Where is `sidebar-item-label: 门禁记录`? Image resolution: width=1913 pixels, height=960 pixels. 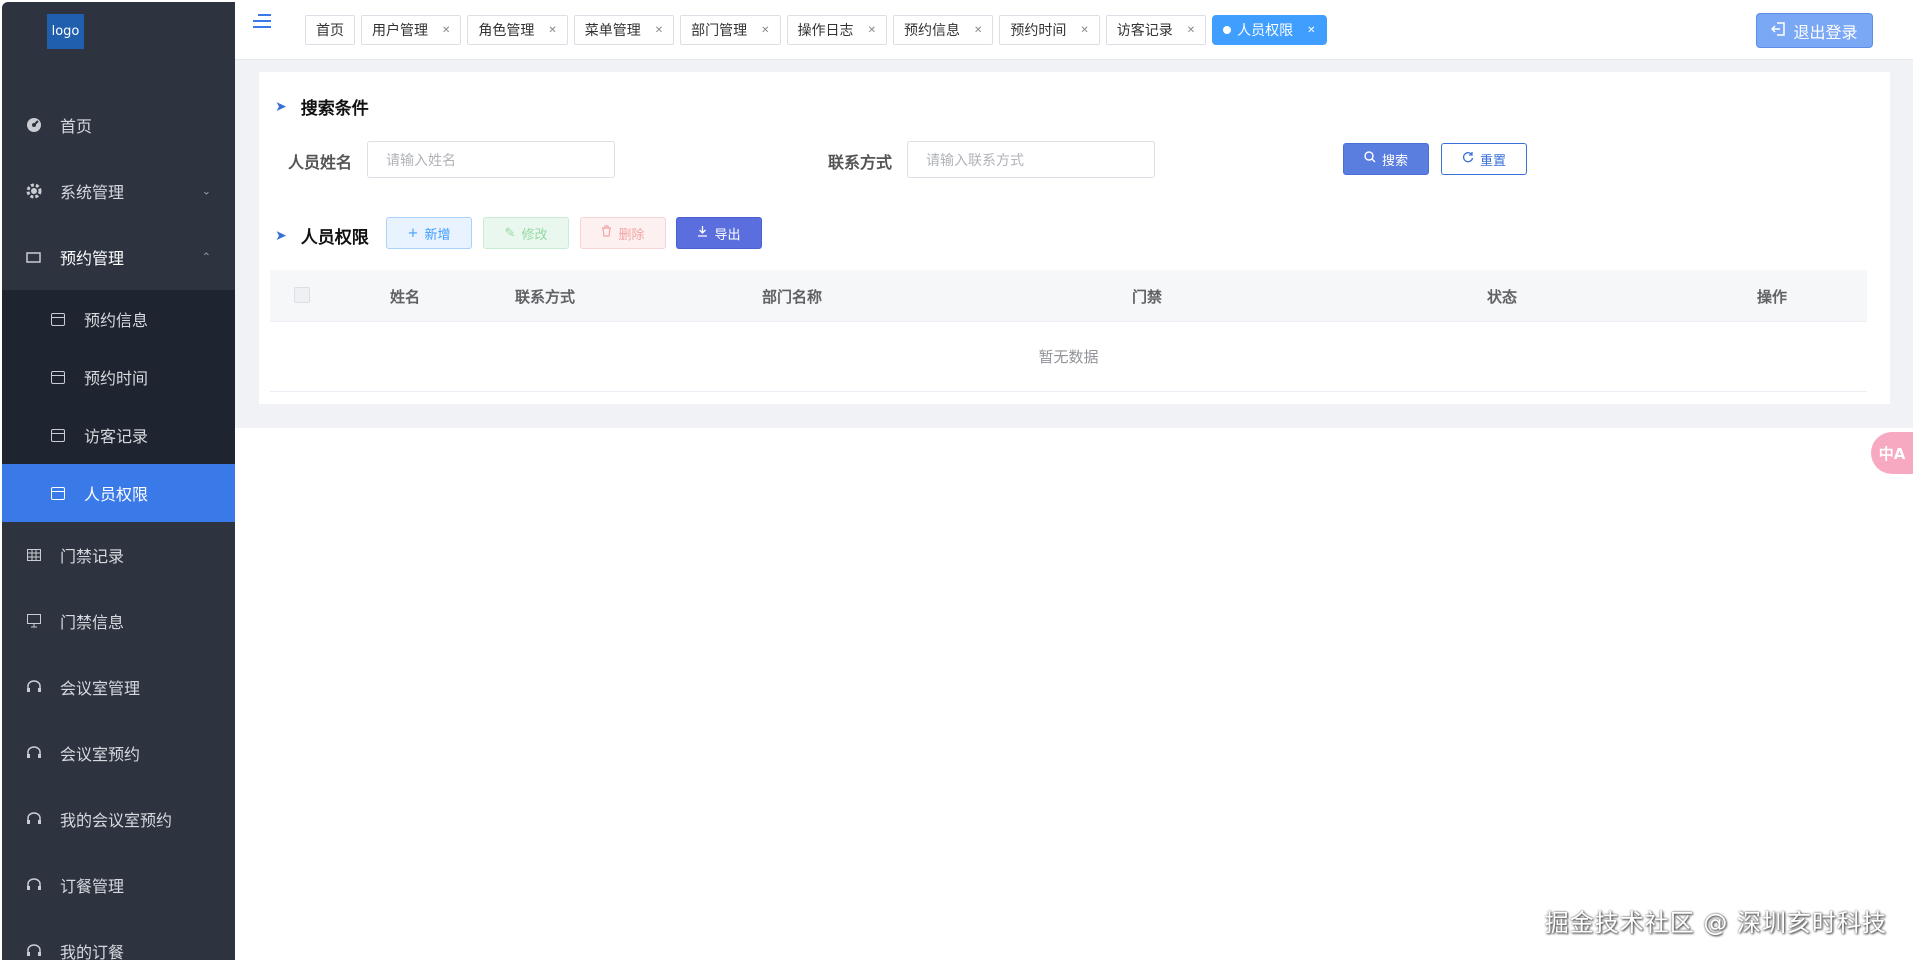
sidebar-item-label: 门禁记录 is located at coordinates (92, 556).